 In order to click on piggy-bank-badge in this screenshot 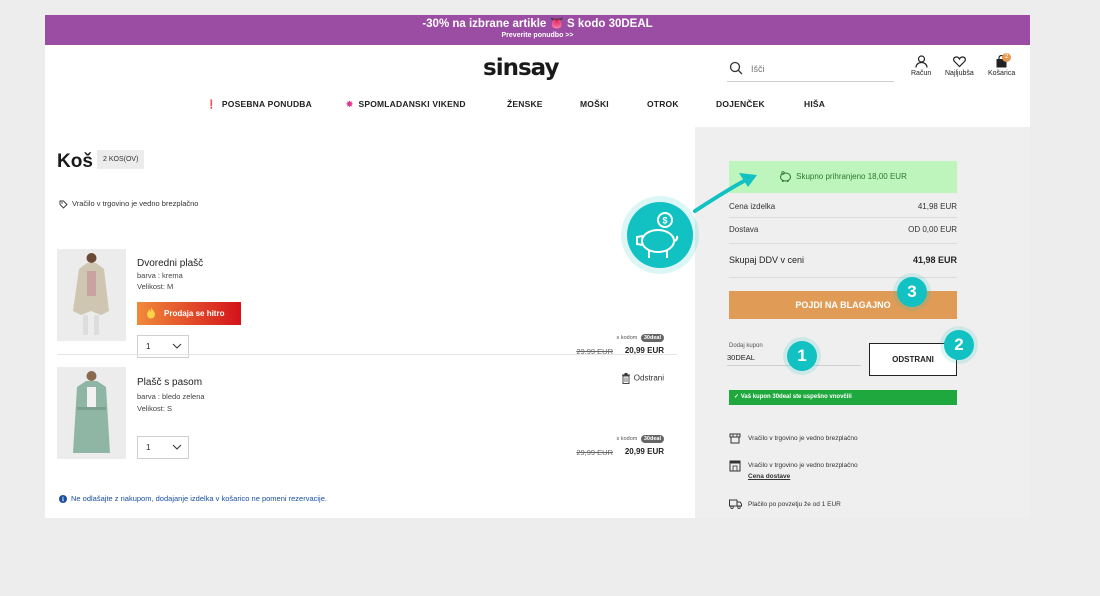, I will do `click(660, 235)`.